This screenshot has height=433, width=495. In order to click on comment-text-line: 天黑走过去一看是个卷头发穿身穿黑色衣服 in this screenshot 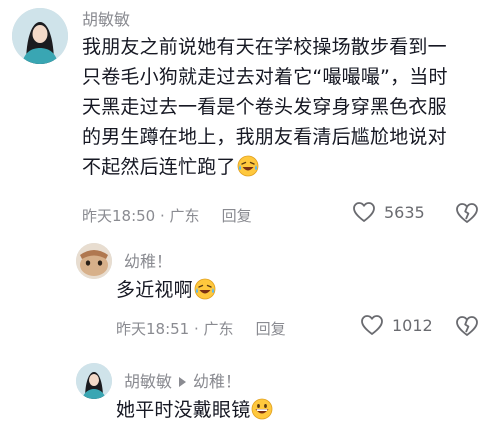, I will do `click(264, 107)`.